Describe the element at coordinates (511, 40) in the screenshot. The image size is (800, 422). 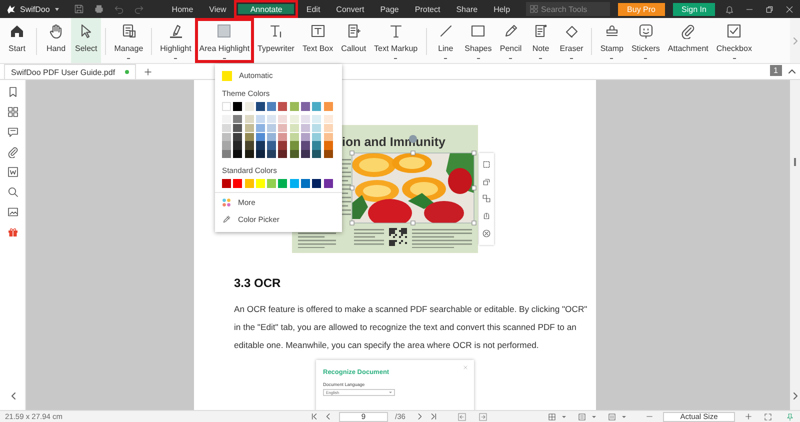
I see `tool-button: Pencil` at that location.